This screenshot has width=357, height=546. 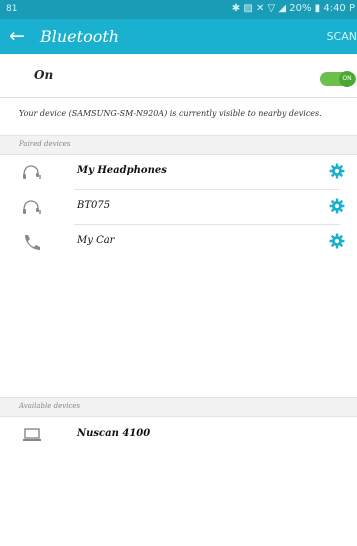 I want to click on toggle-knob: ON, so click(x=347, y=79).